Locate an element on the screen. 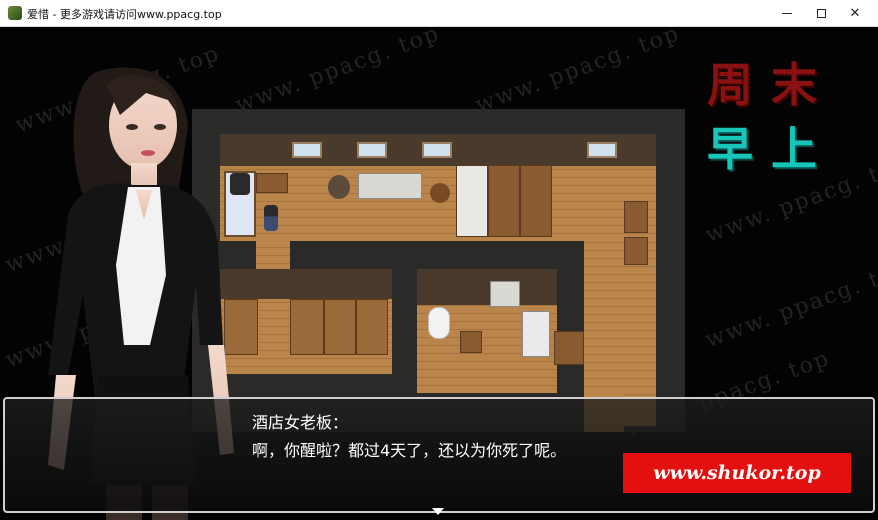  site-badge-text: www.shukor.top is located at coordinates (737, 473).